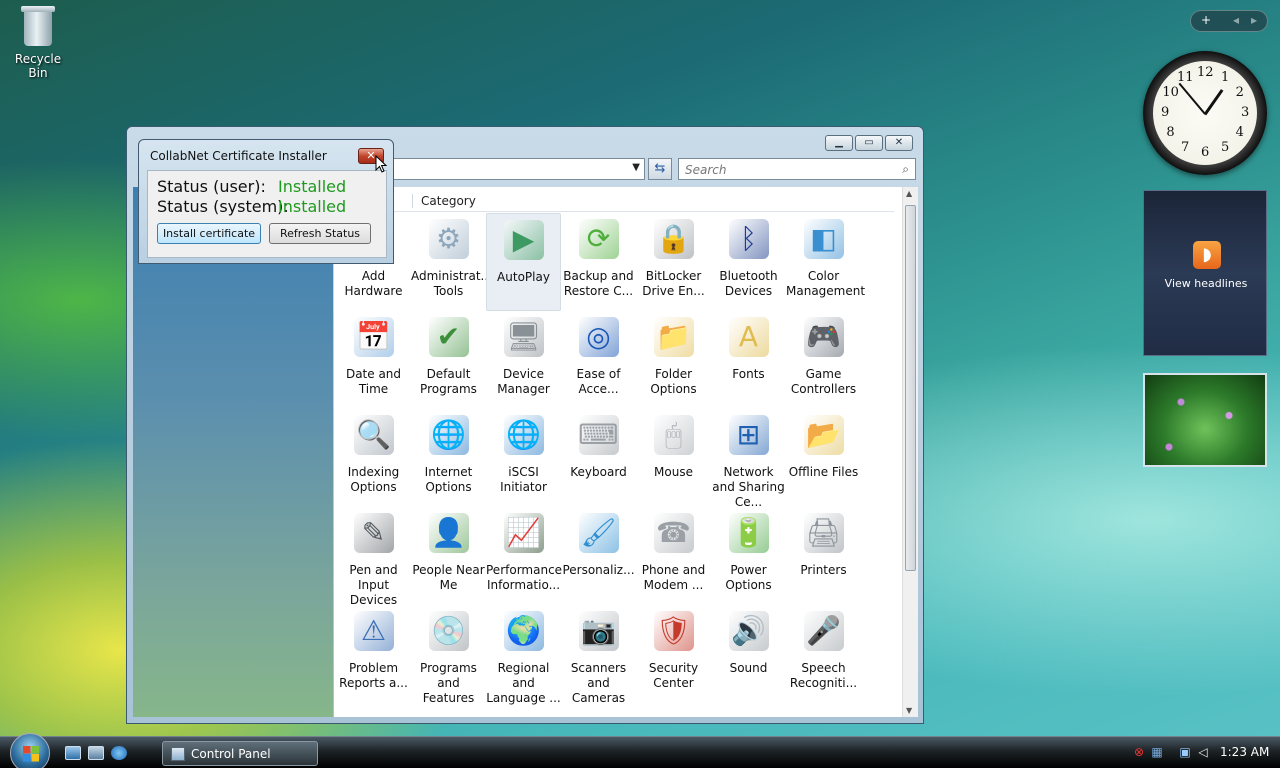 This screenshot has width=1280, height=768. I want to click on control-panel-item-label: Device Manager, so click(523, 381).